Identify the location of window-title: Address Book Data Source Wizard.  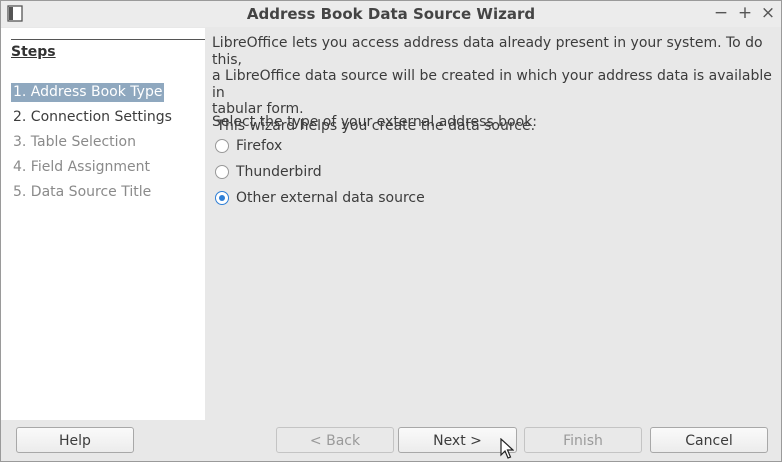
(391, 14).